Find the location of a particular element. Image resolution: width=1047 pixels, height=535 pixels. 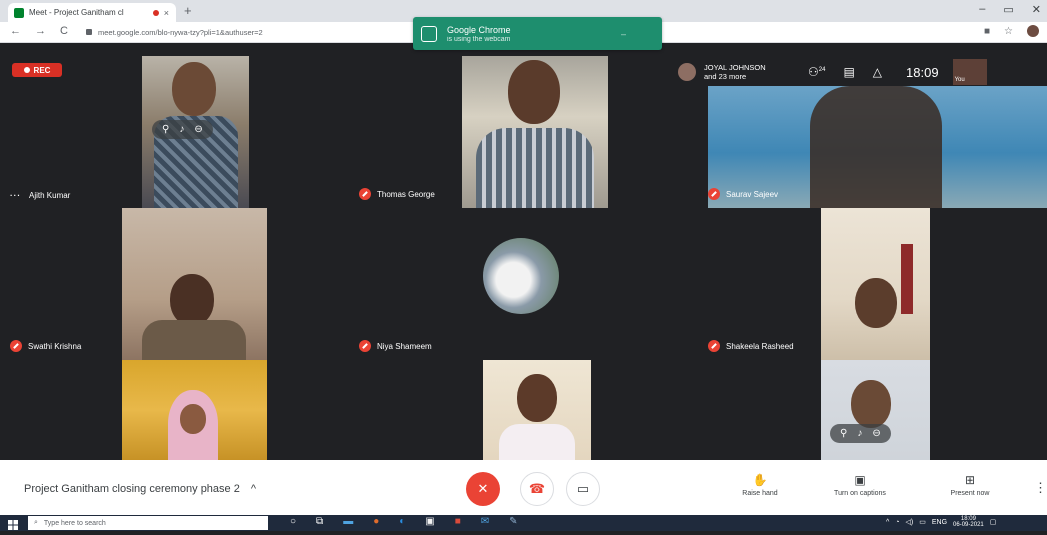

participant-tile: ⚲ ♪ ⊖ ··· Ajith Kumar is located at coordinates (174, 132).